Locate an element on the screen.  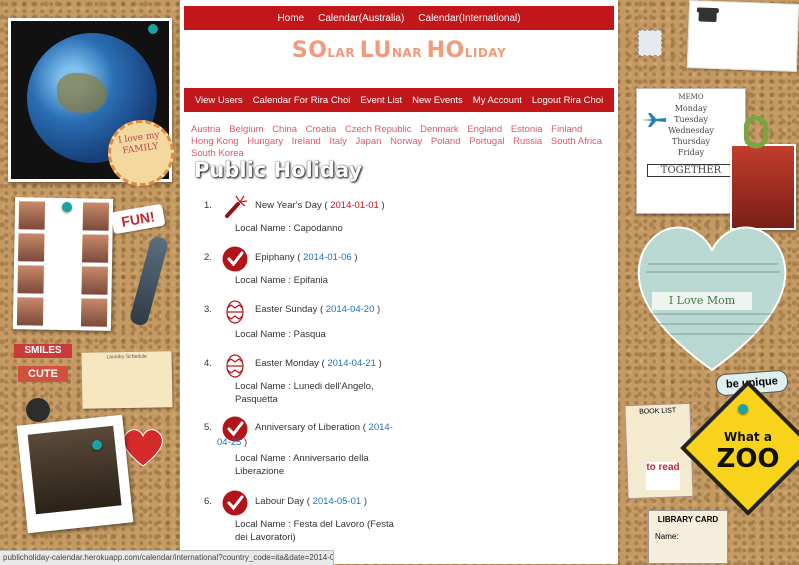
holiday-number: 4. is located at coordinates (208, 363).